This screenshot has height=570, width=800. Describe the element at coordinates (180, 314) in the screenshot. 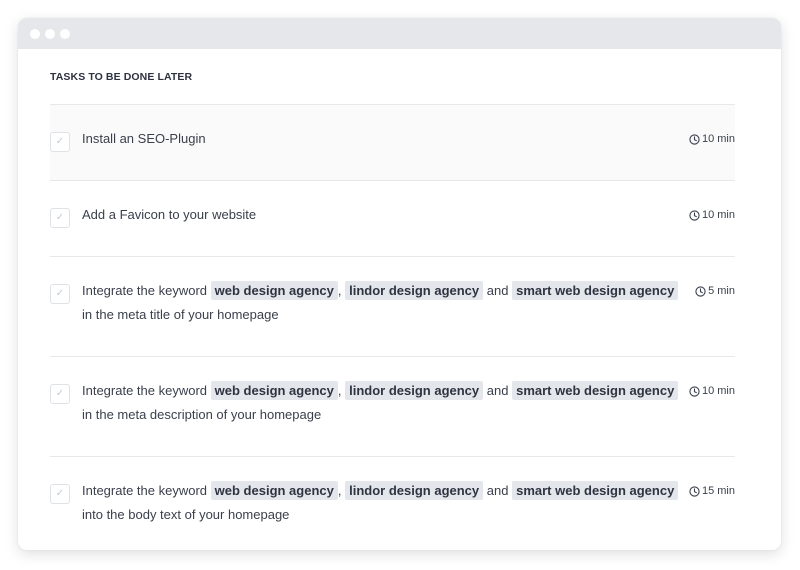

I see `task-text-suffix: in the meta title of your homepage` at that location.